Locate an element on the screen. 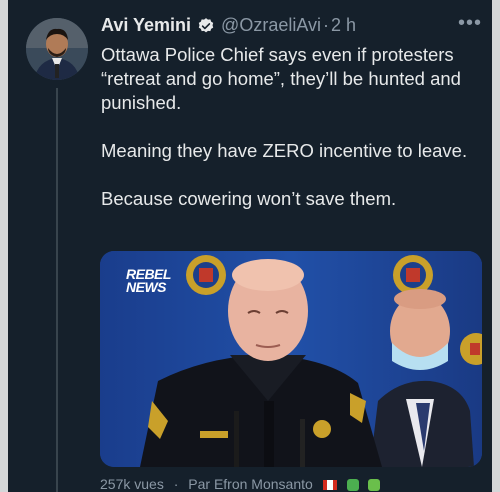 The image size is (500, 492). money-emoji-icon is located at coordinates (374, 485).